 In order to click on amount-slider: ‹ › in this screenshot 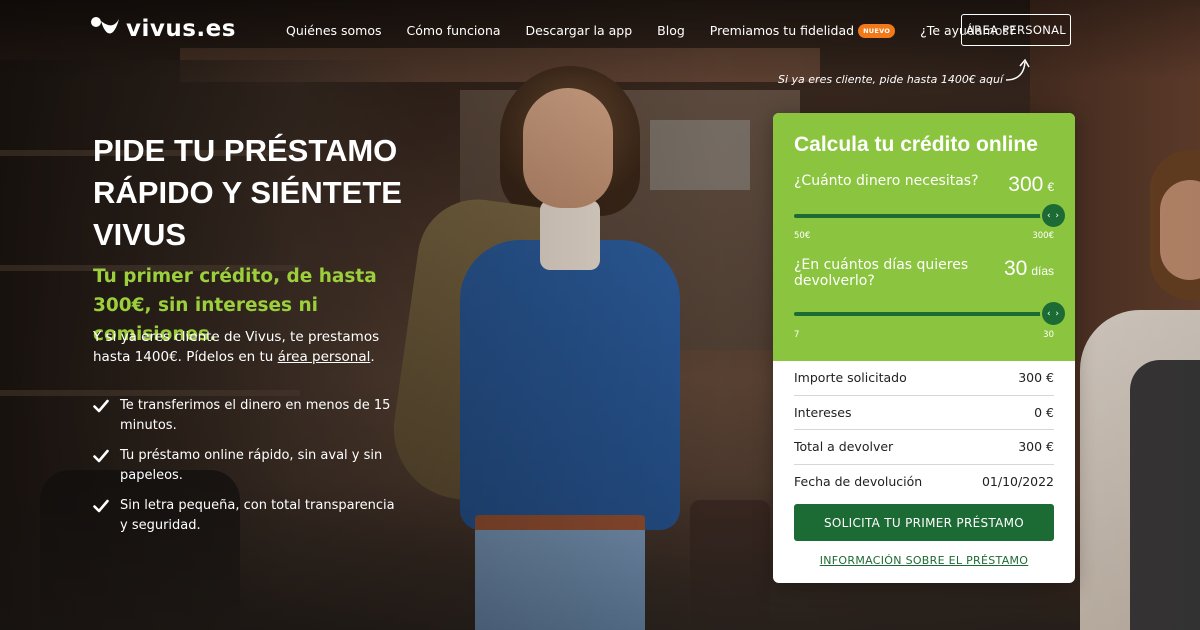, I will do `click(930, 215)`.